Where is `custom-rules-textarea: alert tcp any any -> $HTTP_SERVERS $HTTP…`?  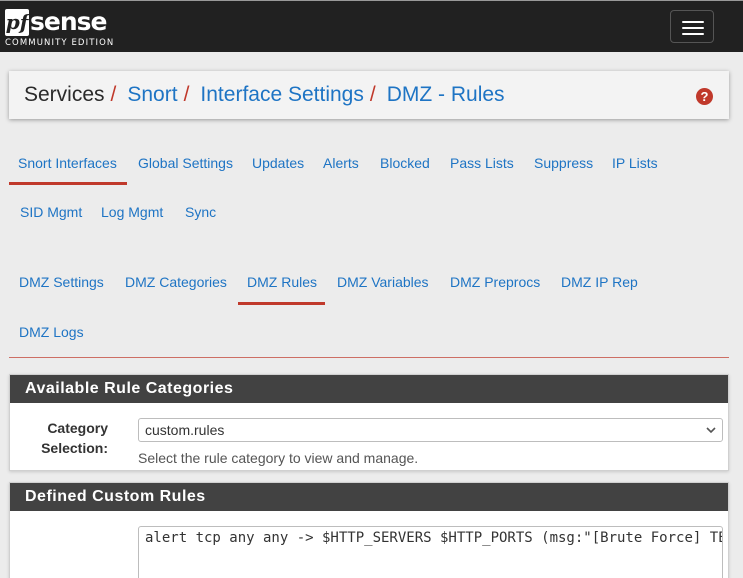
custom-rules-textarea: alert tcp any any -> $HTTP_SERVERS $HTTP… is located at coordinates (430, 552).